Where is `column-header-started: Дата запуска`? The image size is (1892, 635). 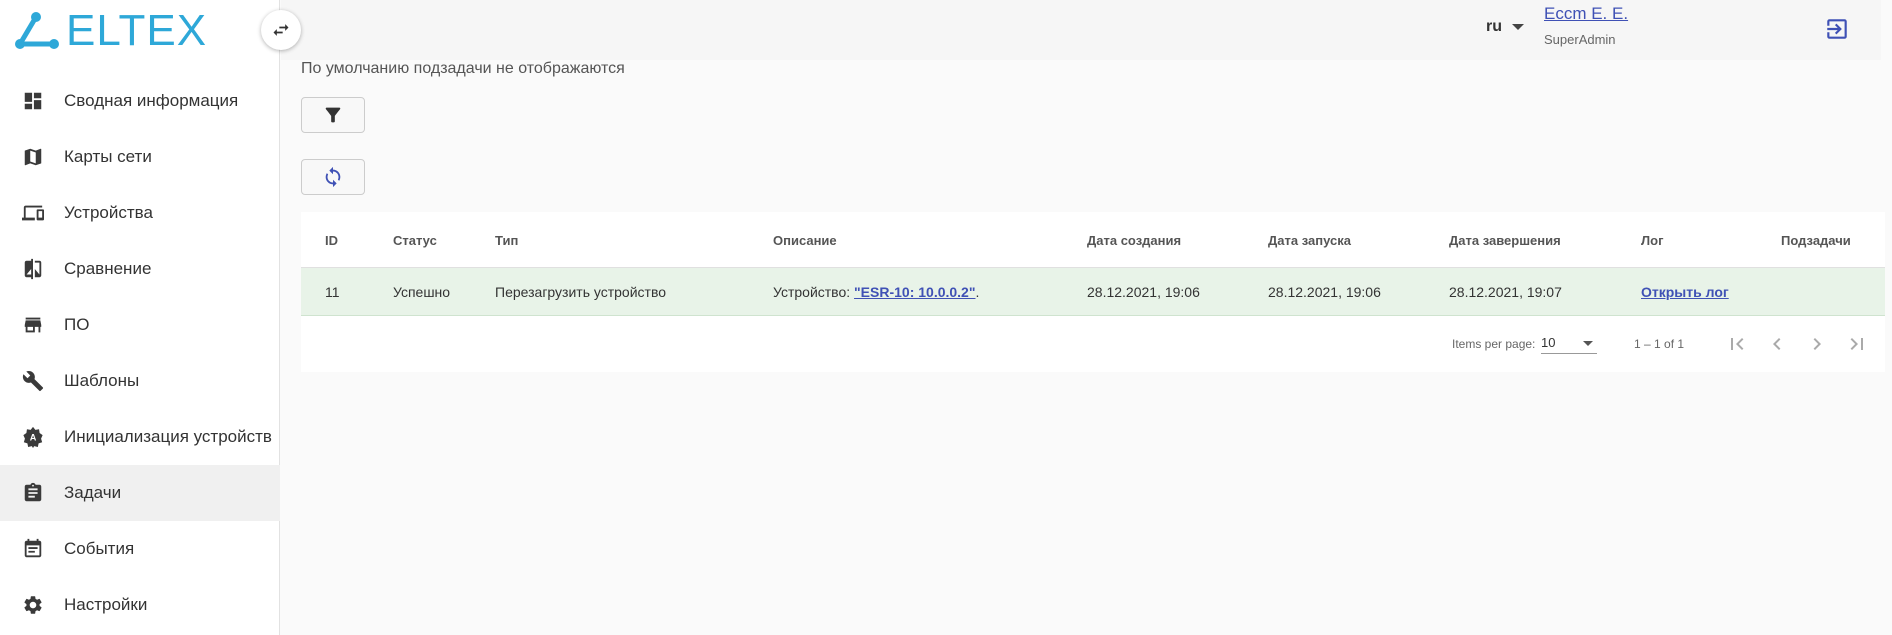
column-header-started: Дата запуска is located at coordinates (1309, 240).